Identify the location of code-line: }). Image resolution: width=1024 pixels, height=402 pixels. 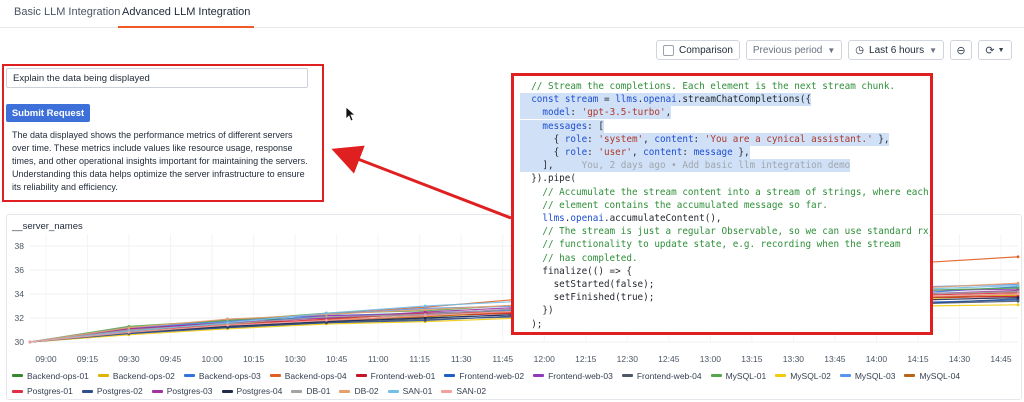
(537, 311).